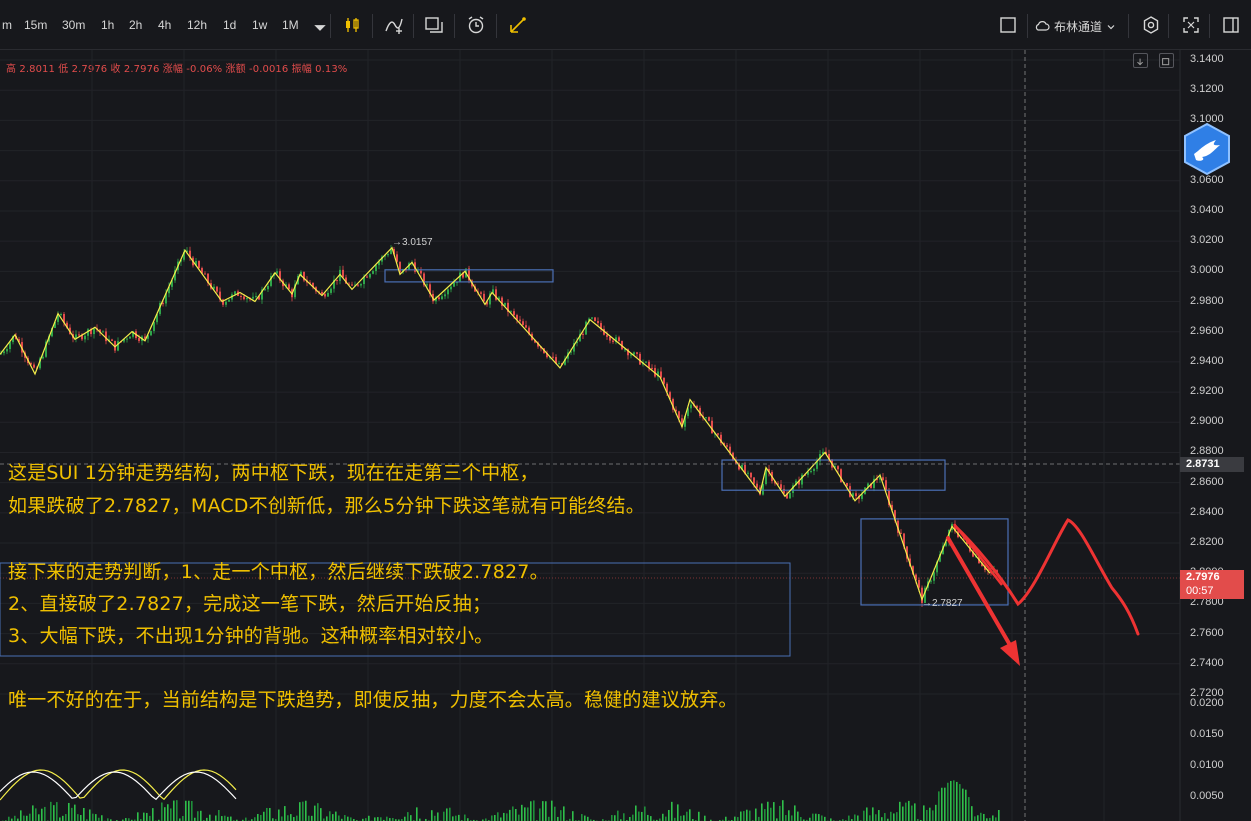 Image resolution: width=1251 pixels, height=821 pixels. What do you see at coordinates (1207, 149) in the screenshot?
I see `bird-logo-icon` at bounding box center [1207, 149].